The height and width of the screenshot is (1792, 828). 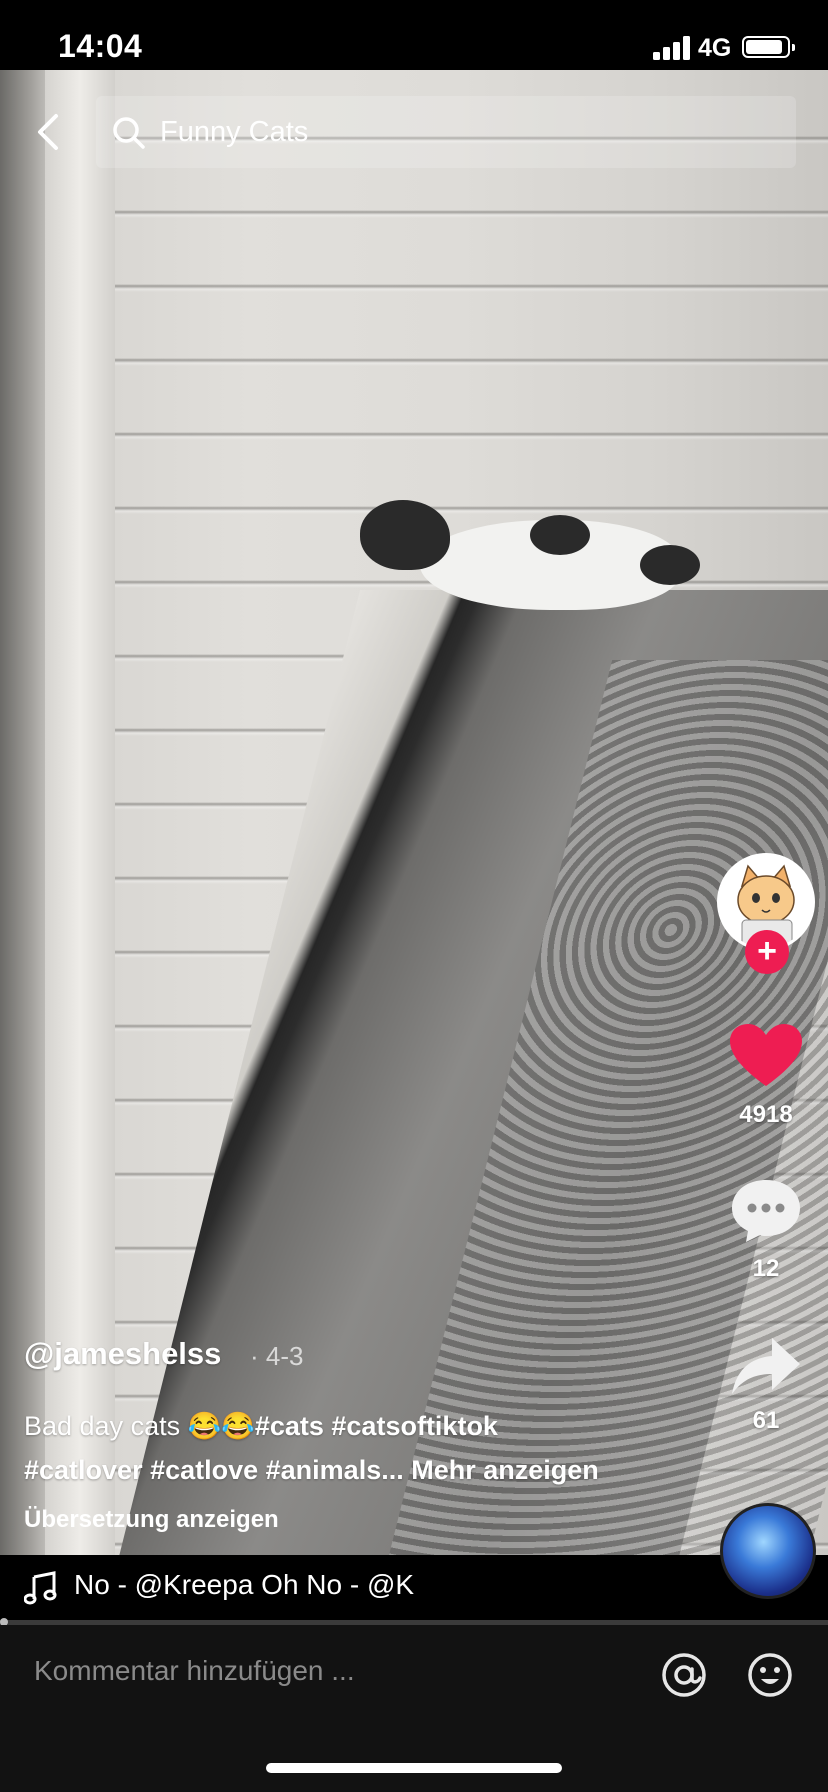 I want to click on show-translation-link: Übersetzung anzeigen, so click(x=151, y=1520).